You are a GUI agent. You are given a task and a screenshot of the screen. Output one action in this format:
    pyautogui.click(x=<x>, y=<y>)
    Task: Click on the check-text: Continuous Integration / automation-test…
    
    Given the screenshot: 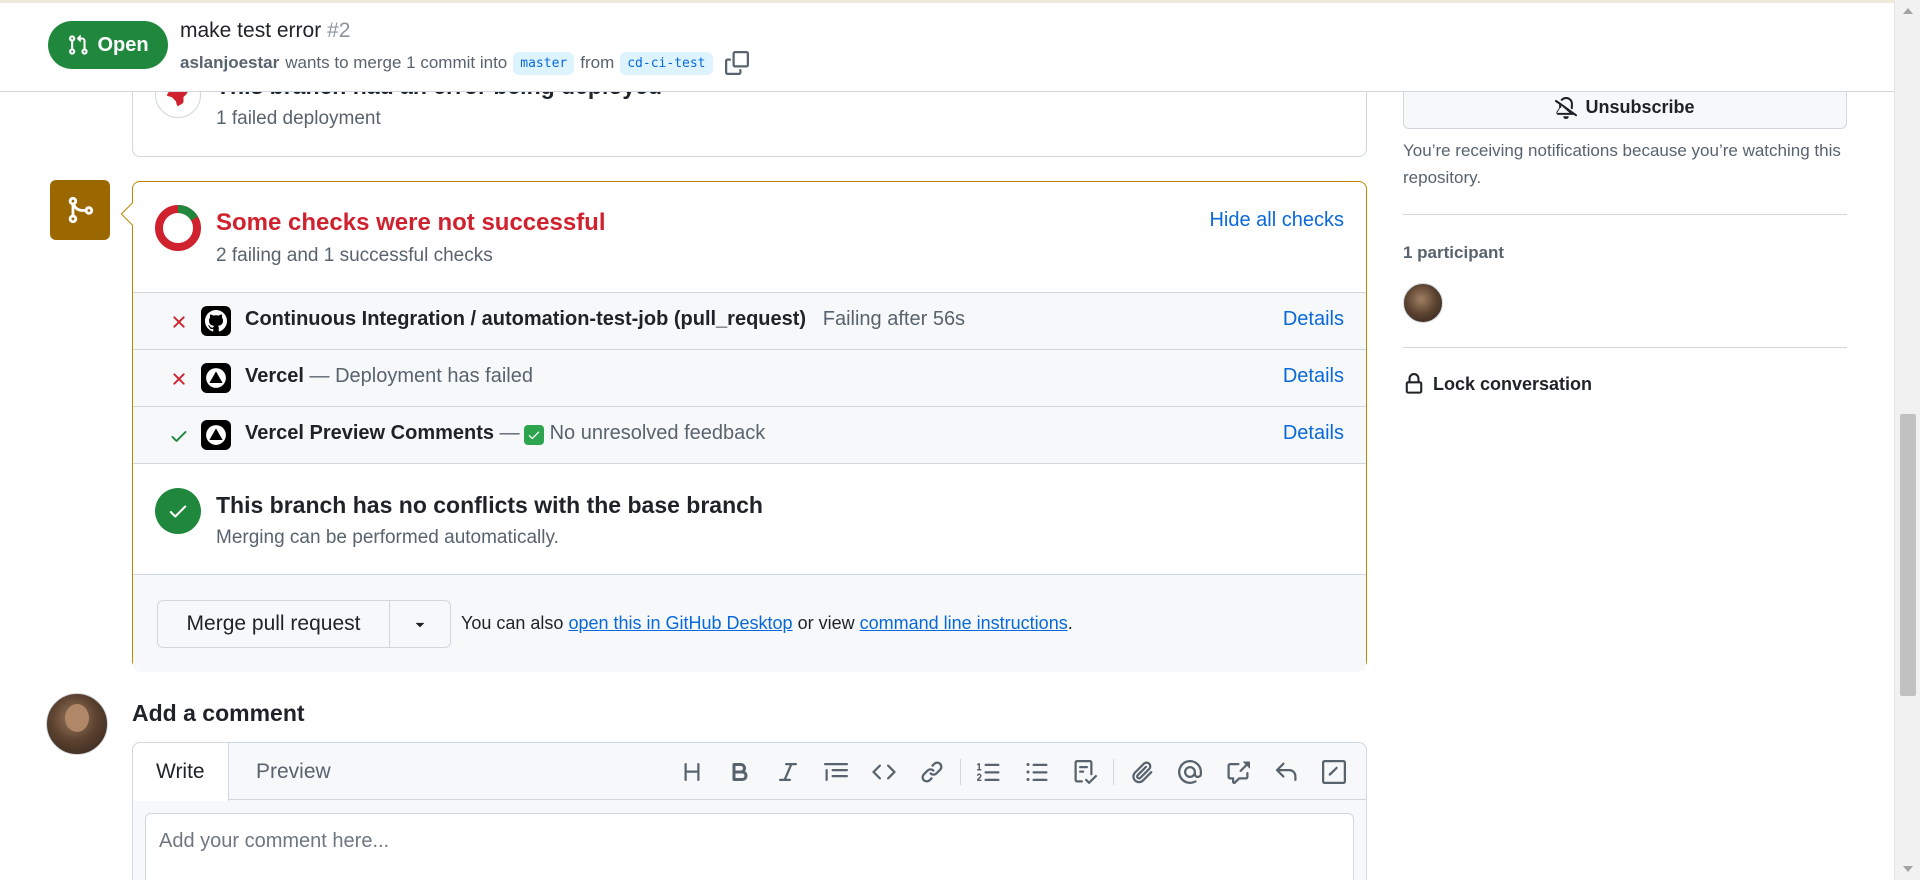 What is the action you would take?
    pyautogui.click(x=605, y=319)
    